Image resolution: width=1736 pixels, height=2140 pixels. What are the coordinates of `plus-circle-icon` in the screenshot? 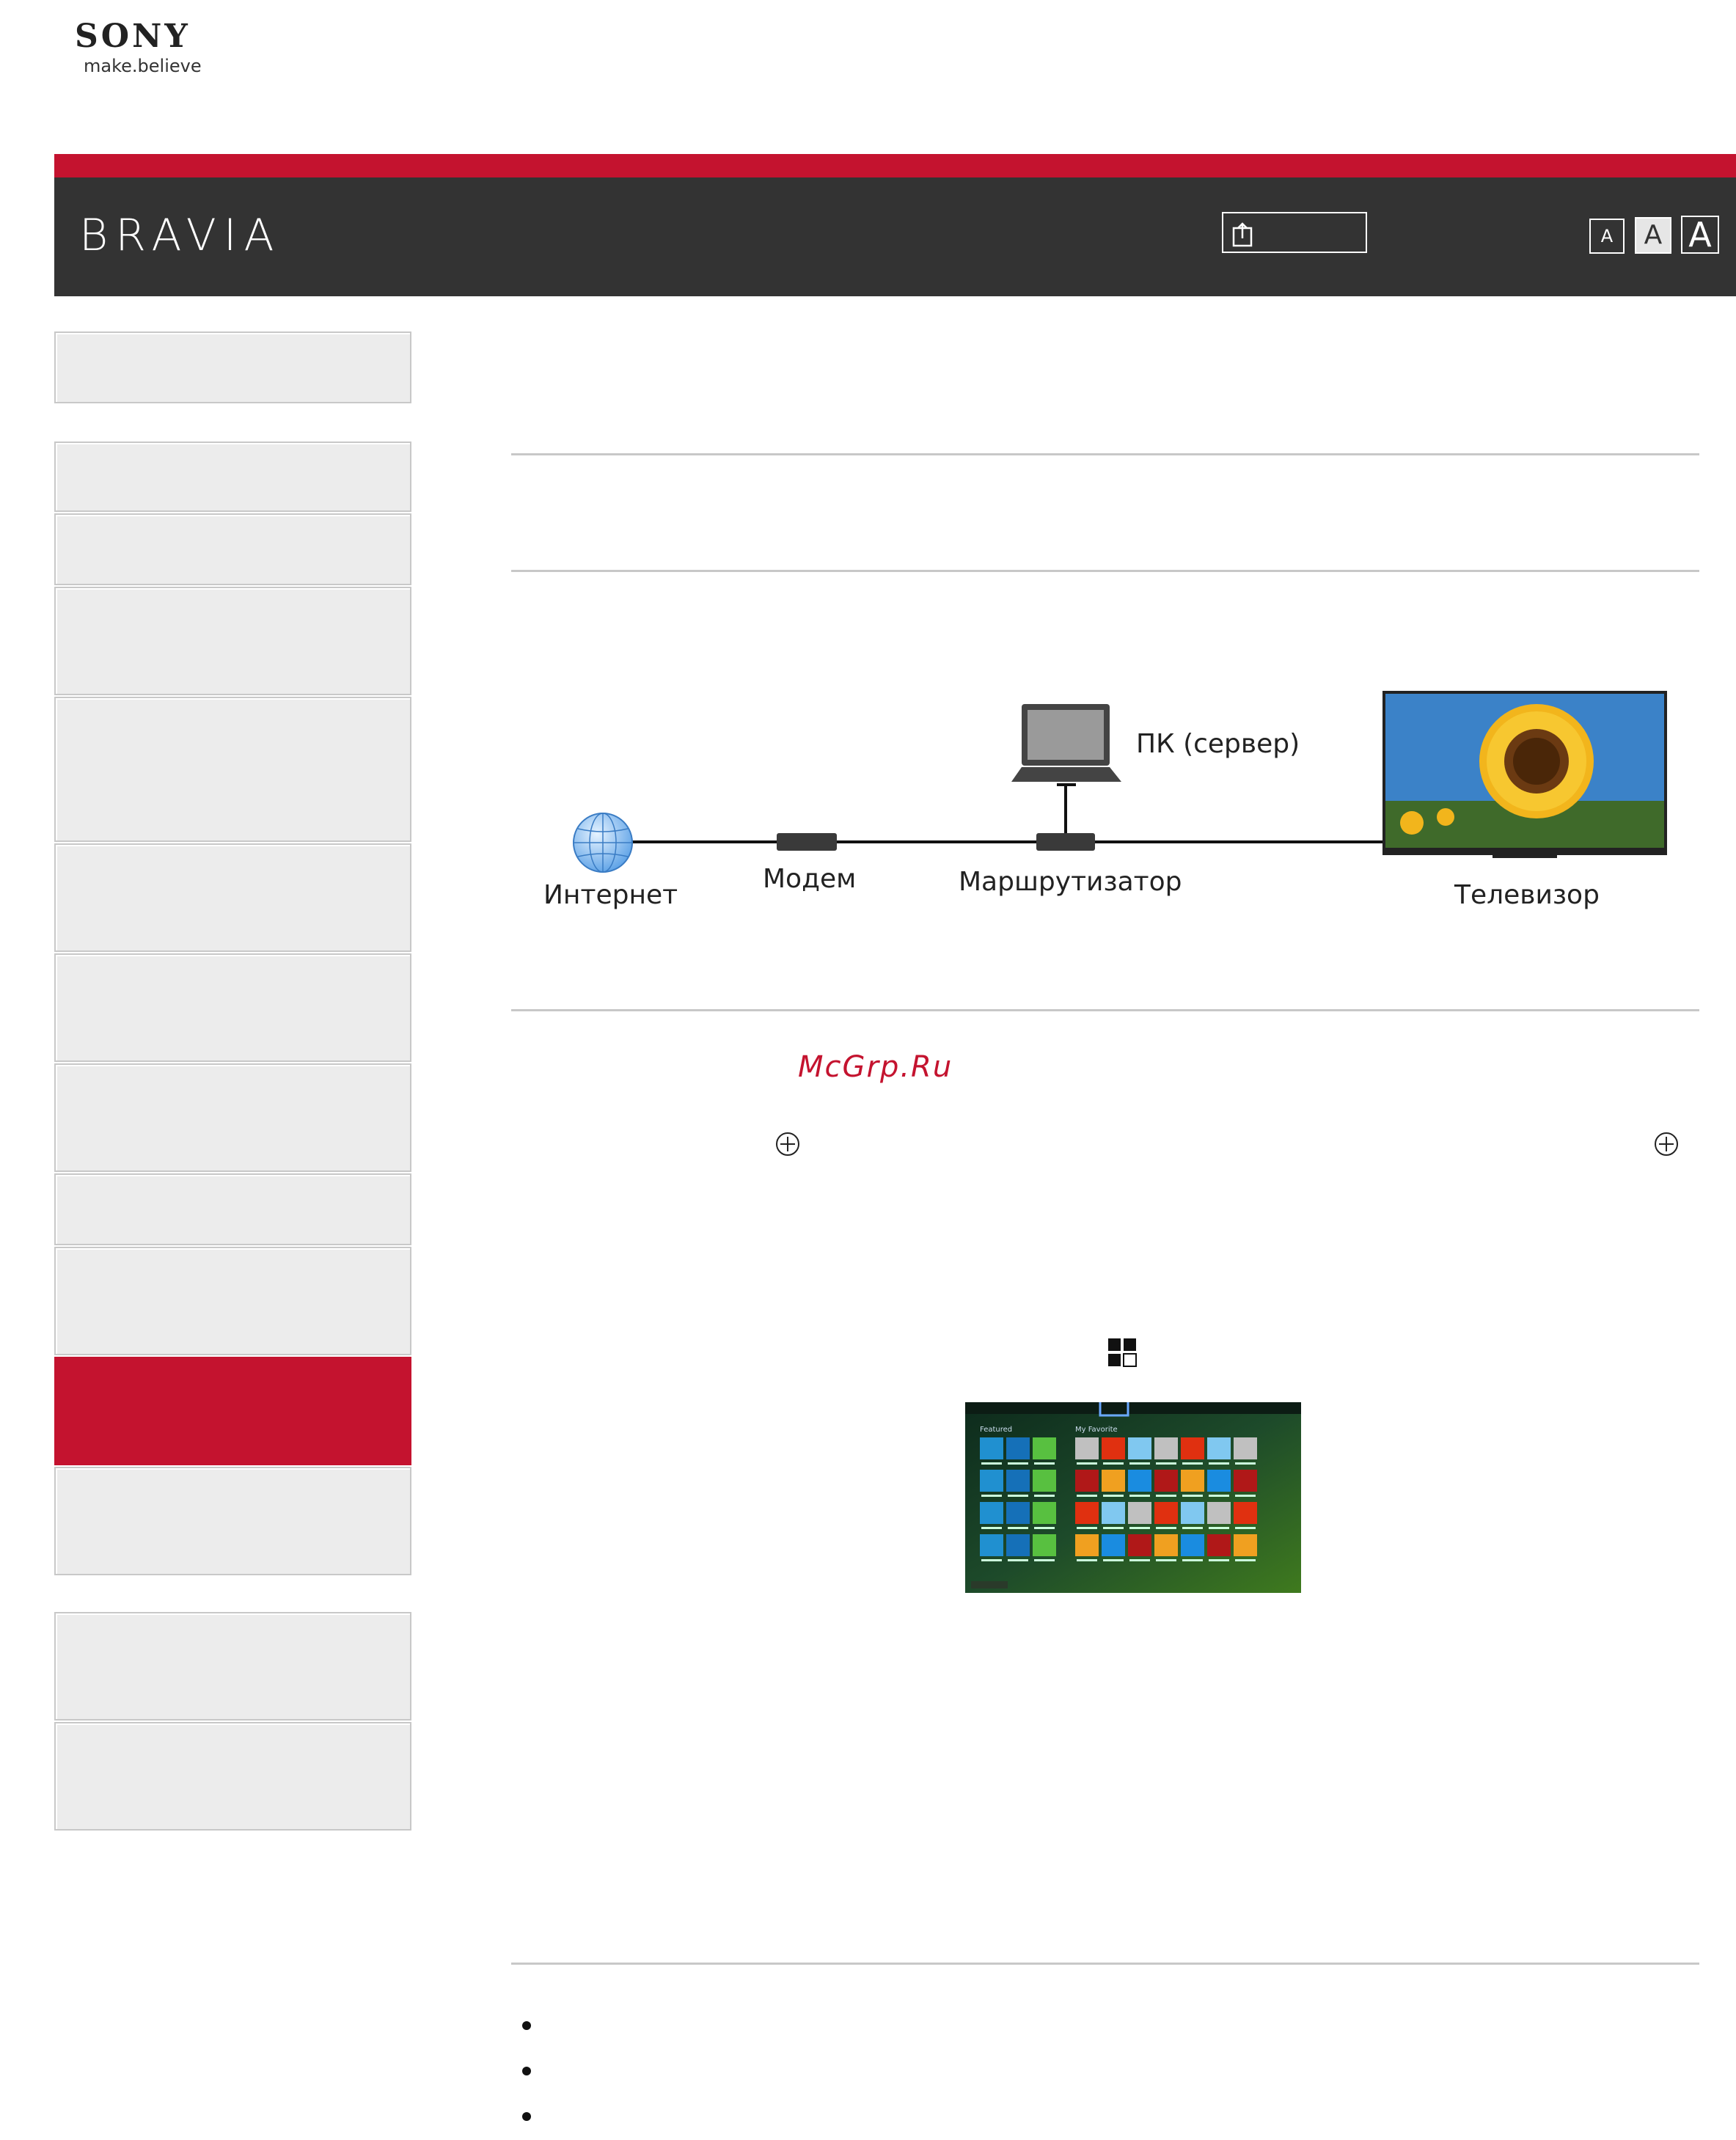 It's located at (787, 1144).